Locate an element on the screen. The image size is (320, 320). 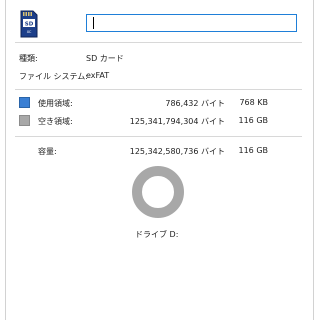
used-space-size: 768 KB is located at coordinates (253, 102).